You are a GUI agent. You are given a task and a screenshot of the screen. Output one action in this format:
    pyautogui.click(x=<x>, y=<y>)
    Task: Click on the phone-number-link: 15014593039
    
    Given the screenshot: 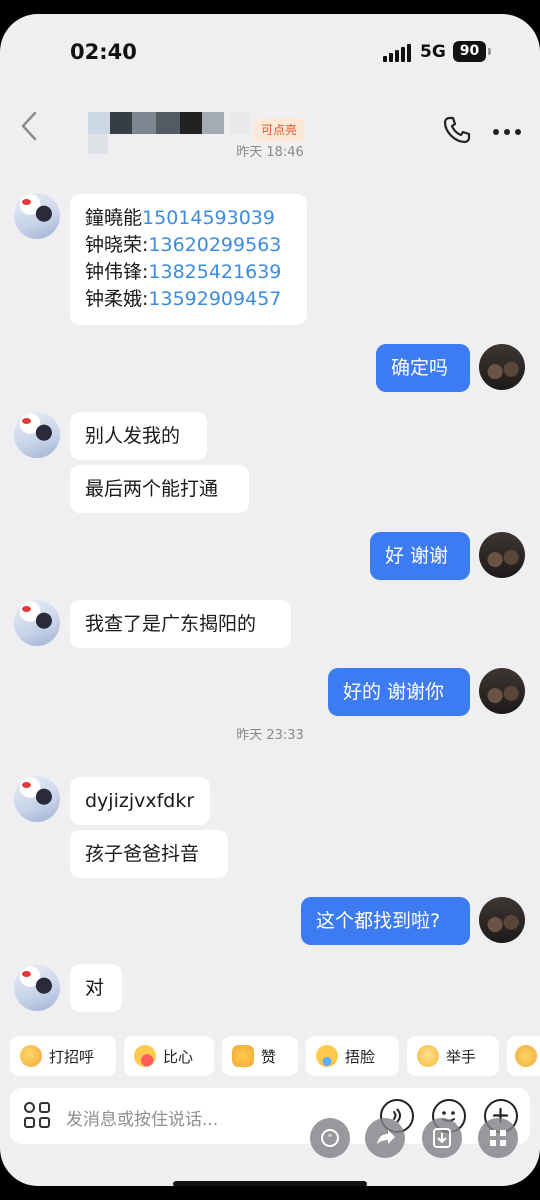 What is the action you would take?
    pyautogui.click(x=208, y=218)
    